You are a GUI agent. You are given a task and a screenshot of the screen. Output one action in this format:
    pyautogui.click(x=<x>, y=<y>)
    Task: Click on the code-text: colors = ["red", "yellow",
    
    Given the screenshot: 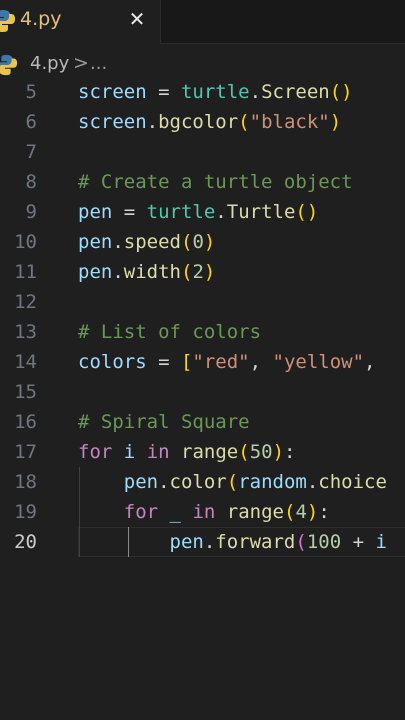 What is the action you would take?
    pyautogui.click(x=226, y=362)
    